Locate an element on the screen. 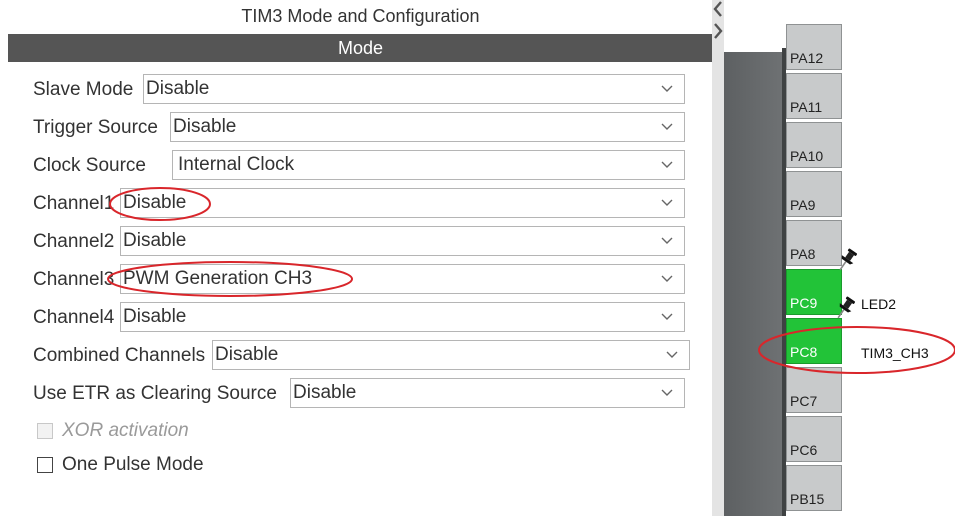 The height and width of the screenshot is (516, 955). trigger-source-select: Disable is located at coordinates (427, 127).